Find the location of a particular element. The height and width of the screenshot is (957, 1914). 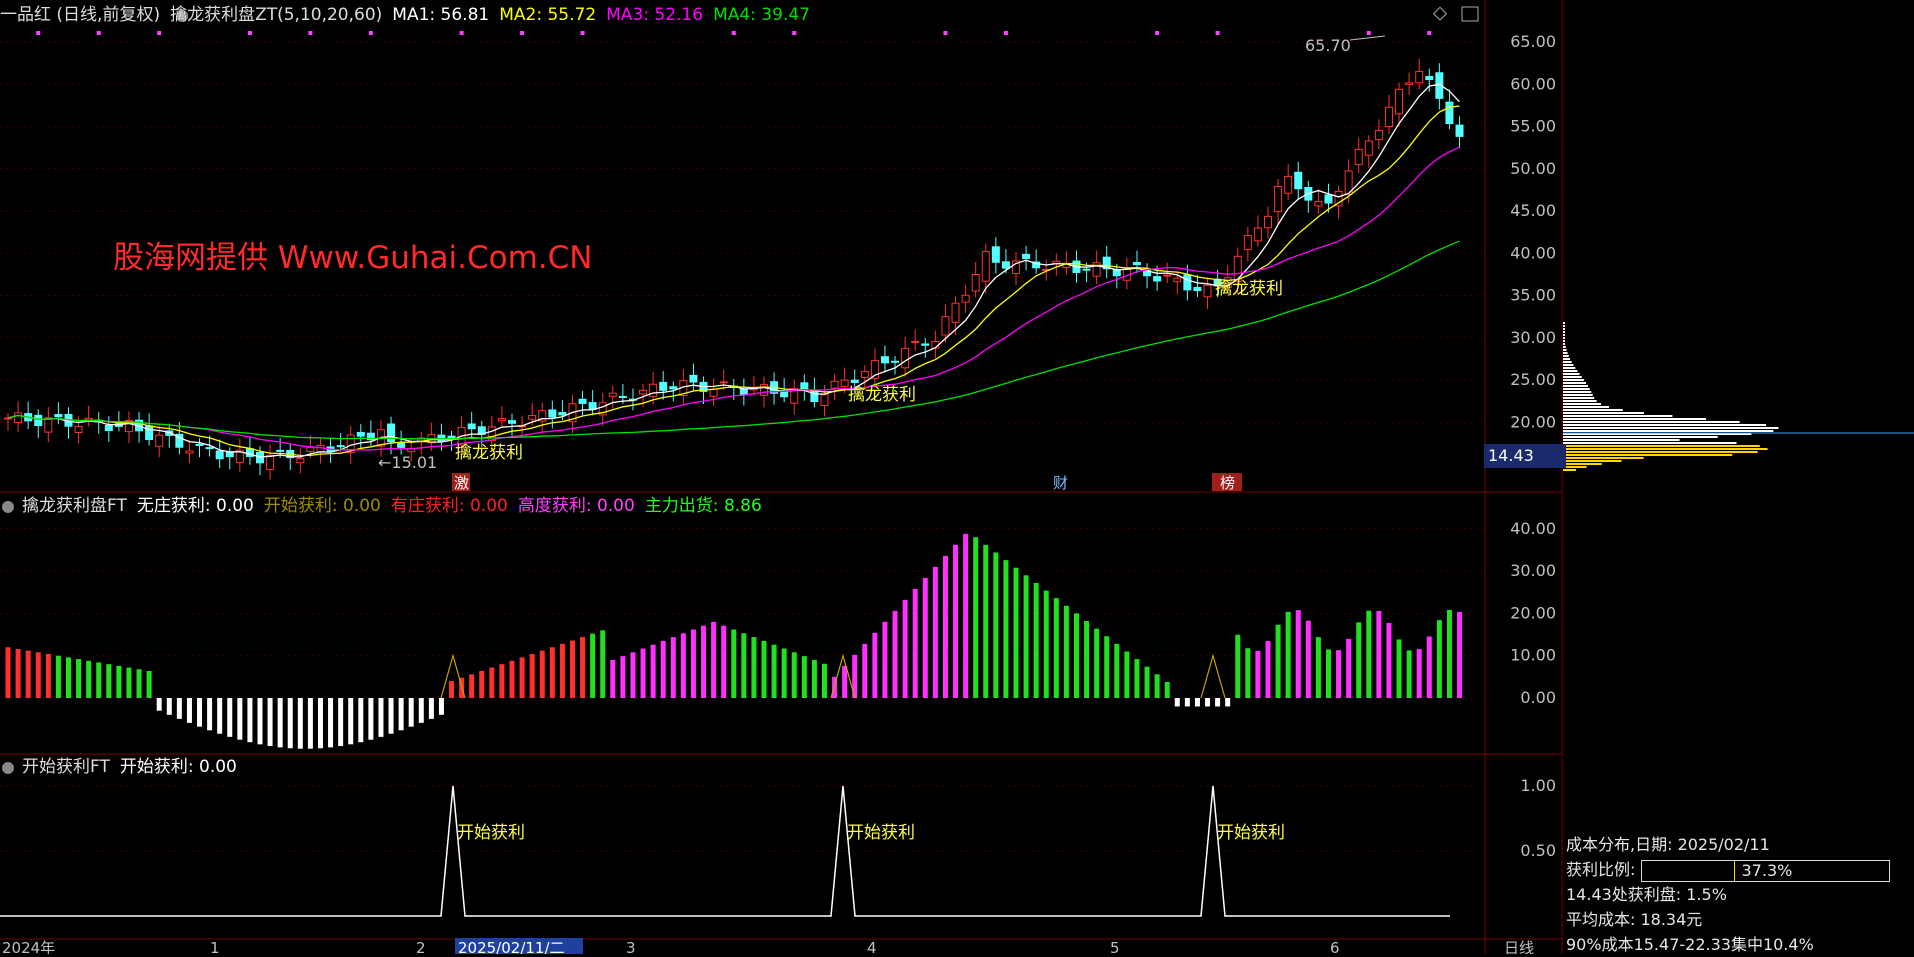

start-profit: 开始获利: 0.00 is located at coordinates (322, 506).